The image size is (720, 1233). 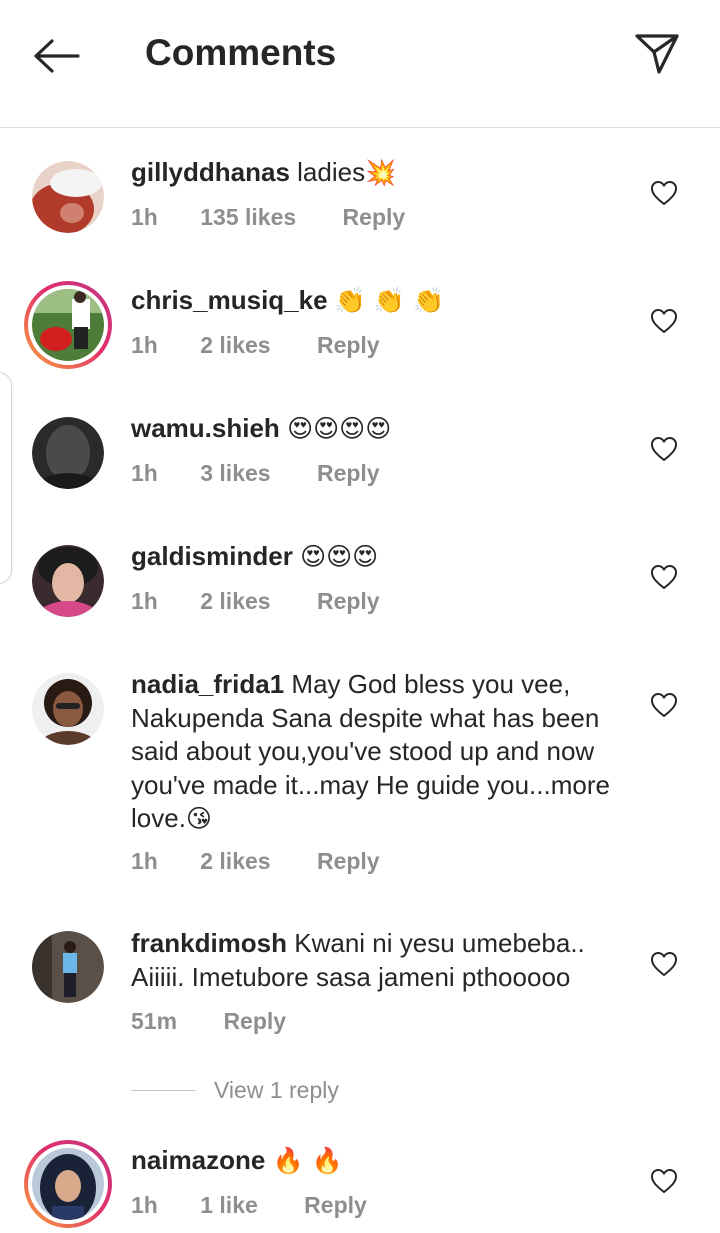 I want to click on comment-username: galdisminder, so click(x=212, y=556).